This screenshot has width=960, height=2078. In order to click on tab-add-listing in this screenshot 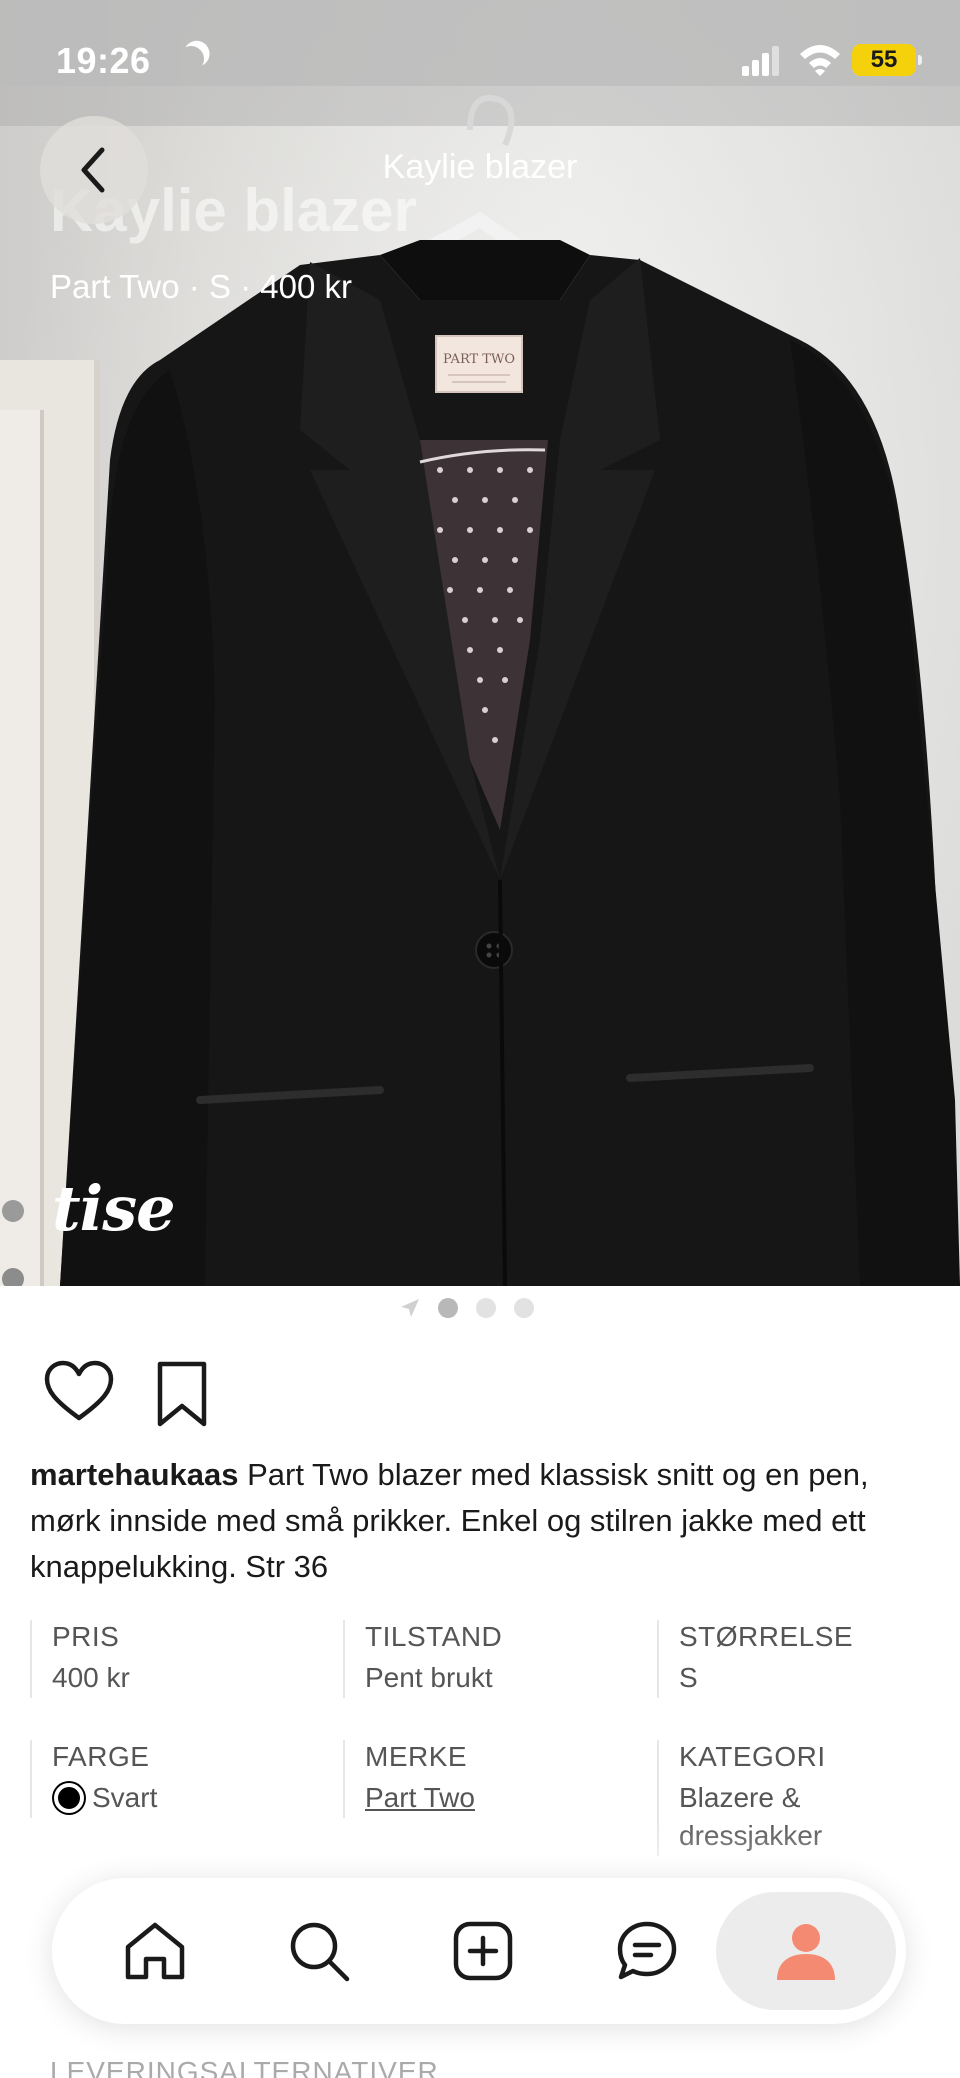, I will do `click(483, 1951)`.